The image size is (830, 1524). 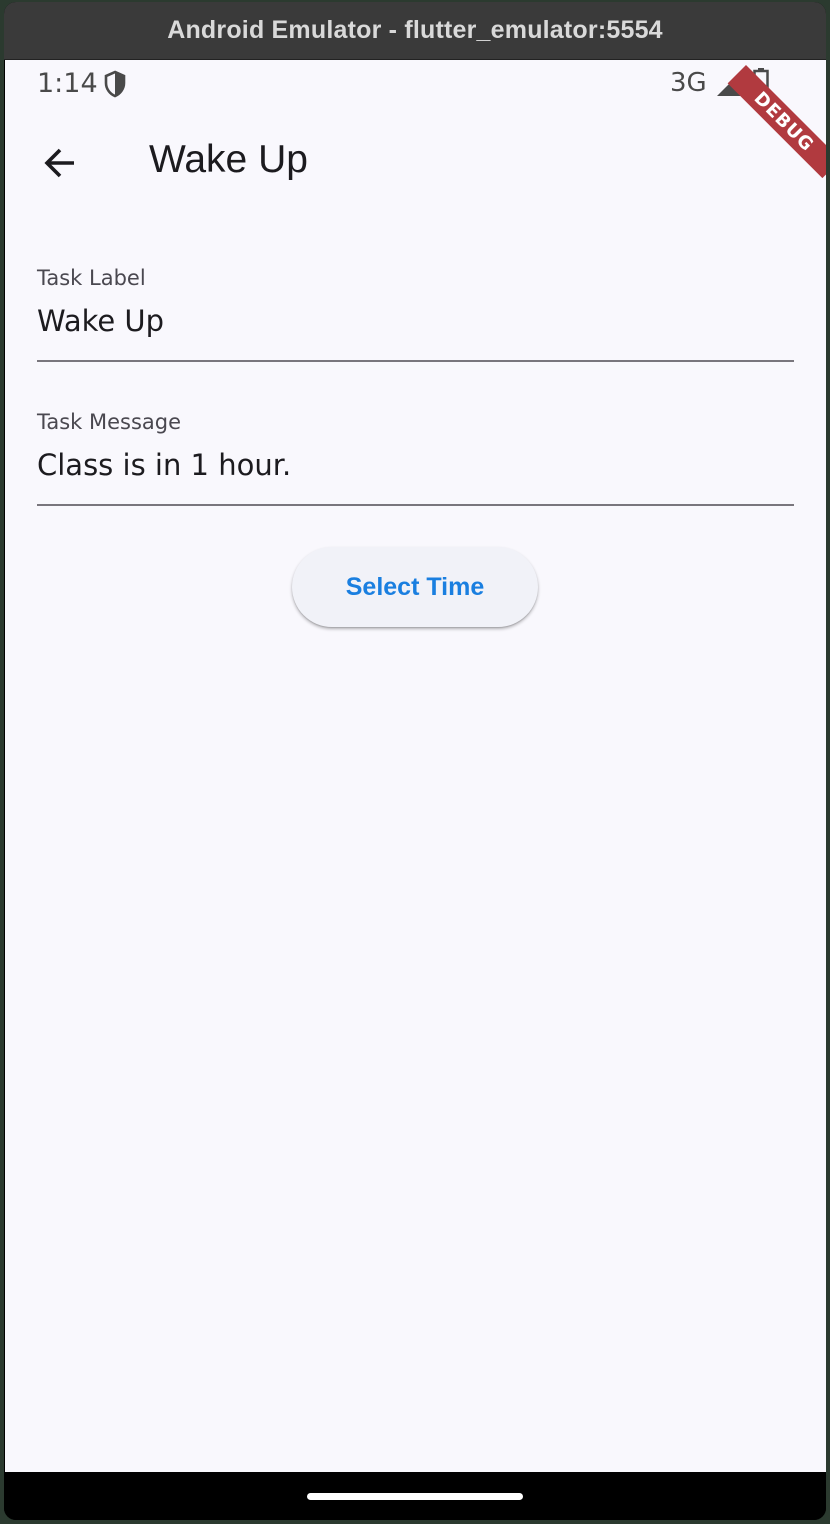 I want to click on app-bar: Wake Up, so click(x=415, y=162).